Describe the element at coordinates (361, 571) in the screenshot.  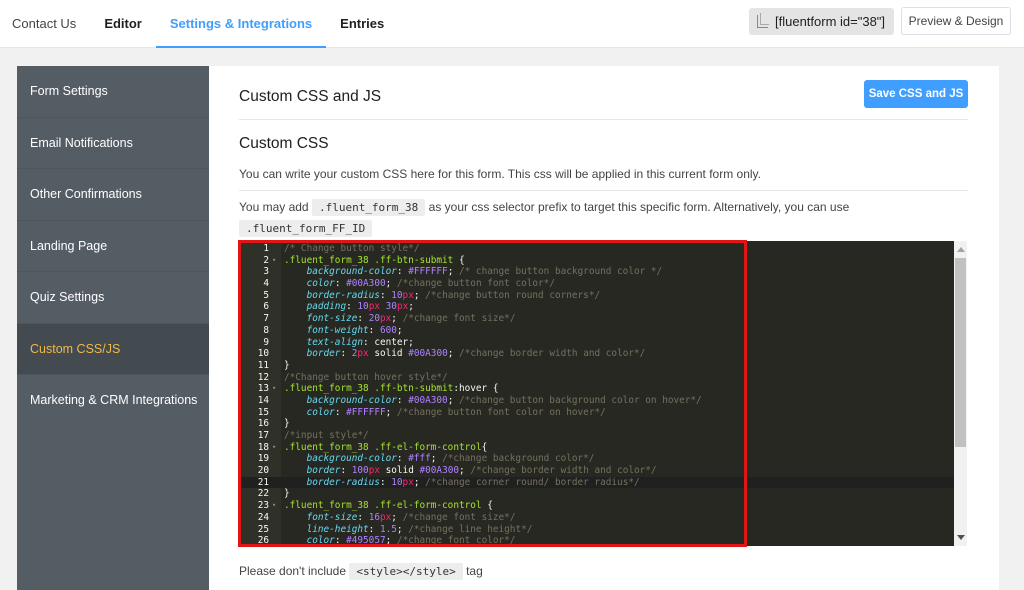
I see `style-tag-note: Please don't include <style></style> tag` at that location.